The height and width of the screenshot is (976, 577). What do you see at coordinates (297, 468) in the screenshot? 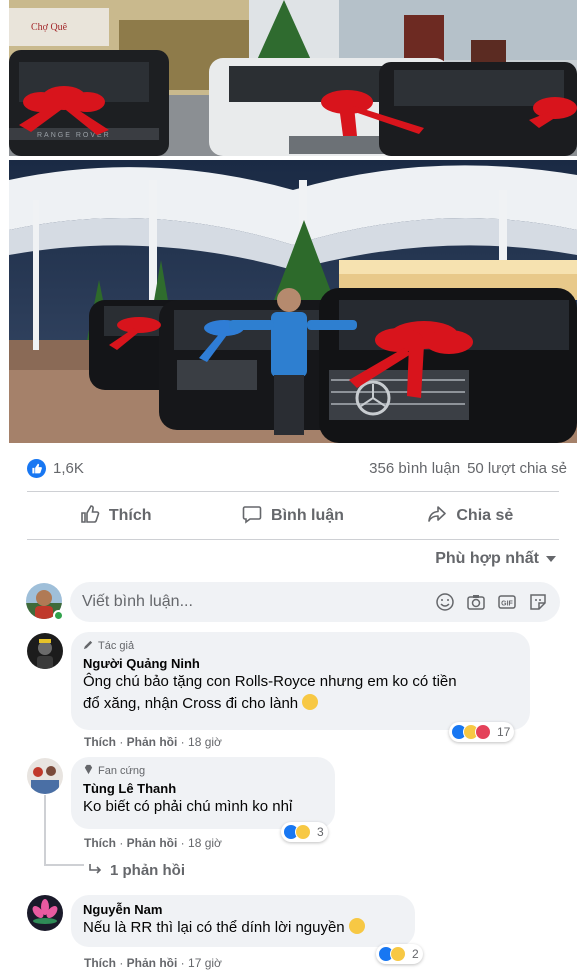
I see `post-reactions-summary: 1,6K 356 bình luận 50 lượt chia sẻ` at bounding box center [297, 468].